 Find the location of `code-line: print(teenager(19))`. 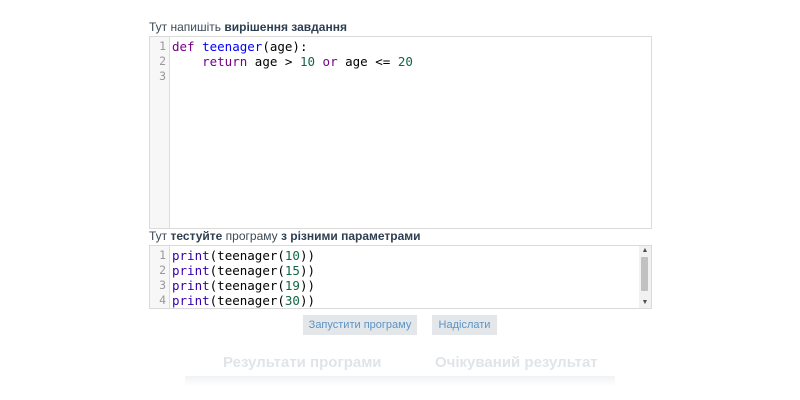

code-line: print(teenager(19)) is located at coordinates (244, 285).